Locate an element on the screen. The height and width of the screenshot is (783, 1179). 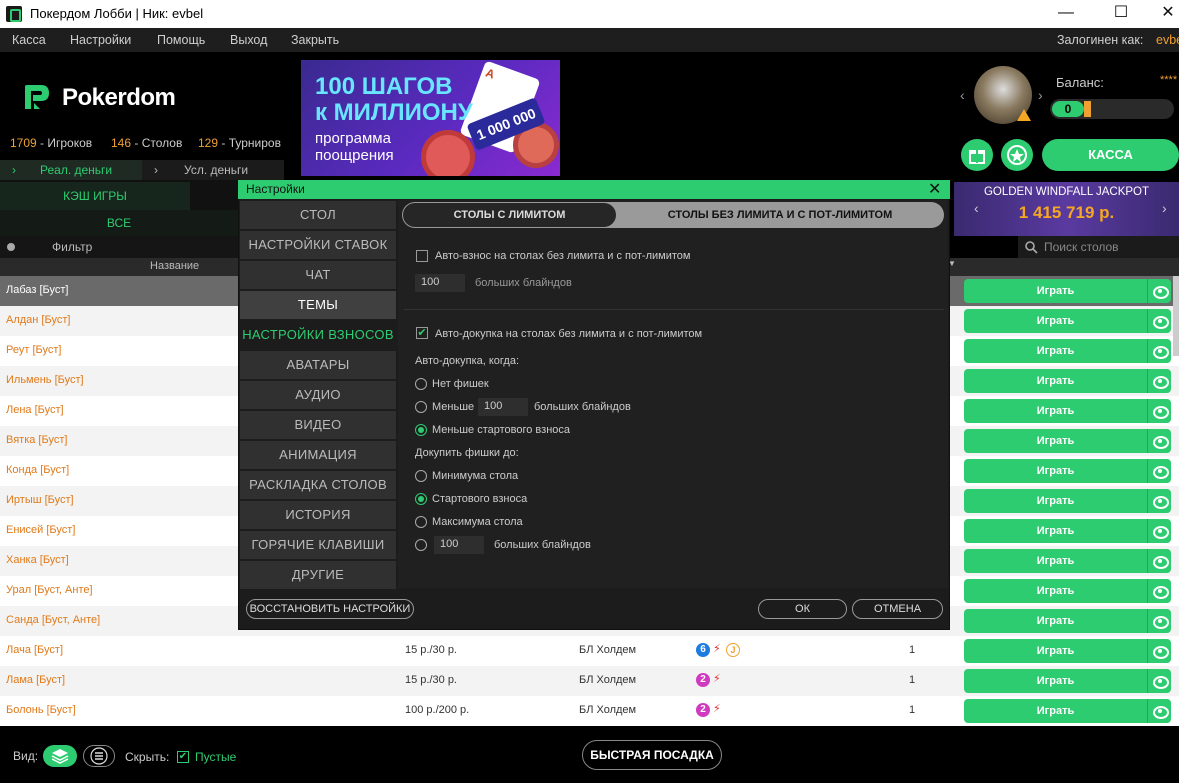
menu-cashier: Касса is located at coordinates (29, 40).